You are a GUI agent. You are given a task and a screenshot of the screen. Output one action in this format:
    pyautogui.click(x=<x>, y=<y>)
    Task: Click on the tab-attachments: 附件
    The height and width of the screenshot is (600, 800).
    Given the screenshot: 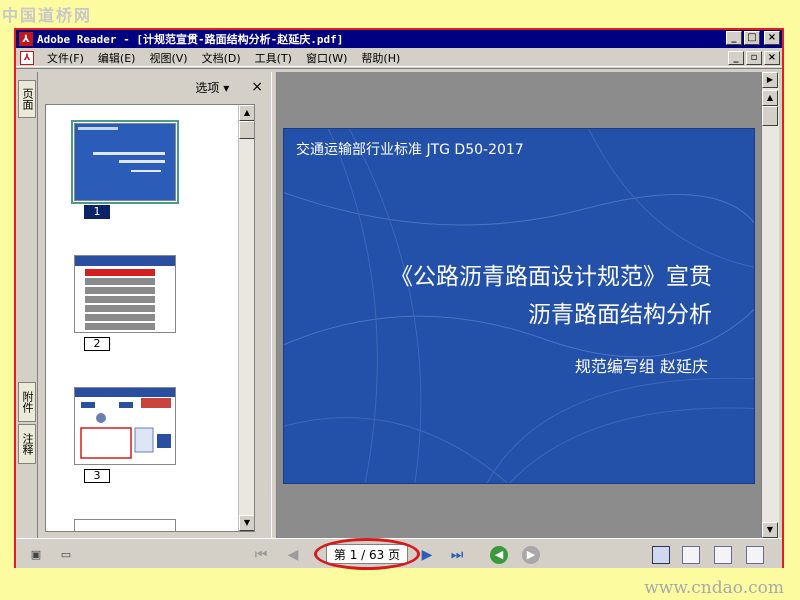 What is the action you would take?
    pyautogui.click(x=27, y=402)
    